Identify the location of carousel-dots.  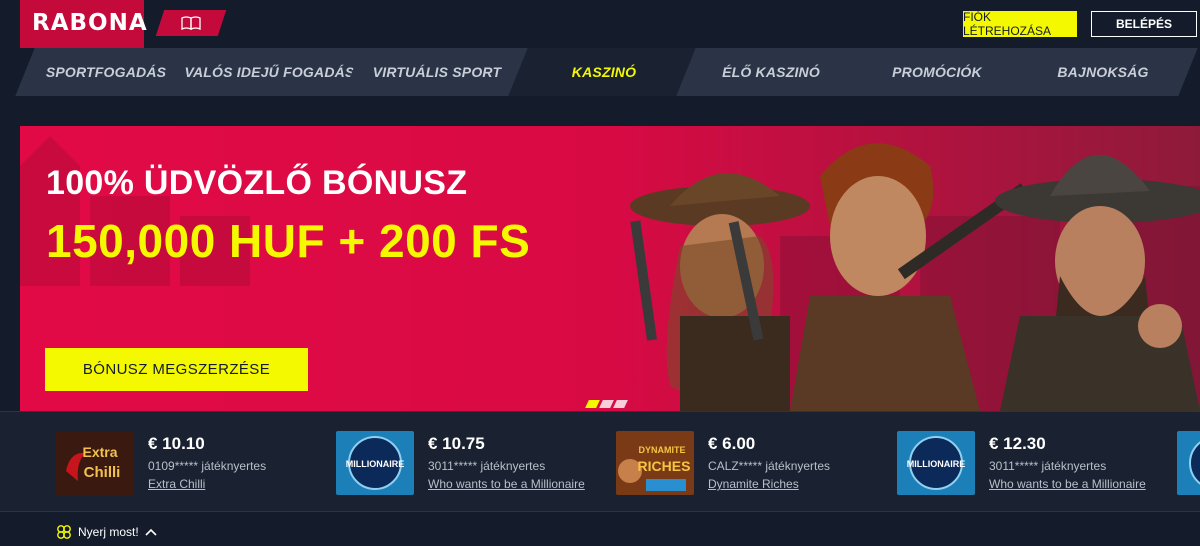
(606, 404).